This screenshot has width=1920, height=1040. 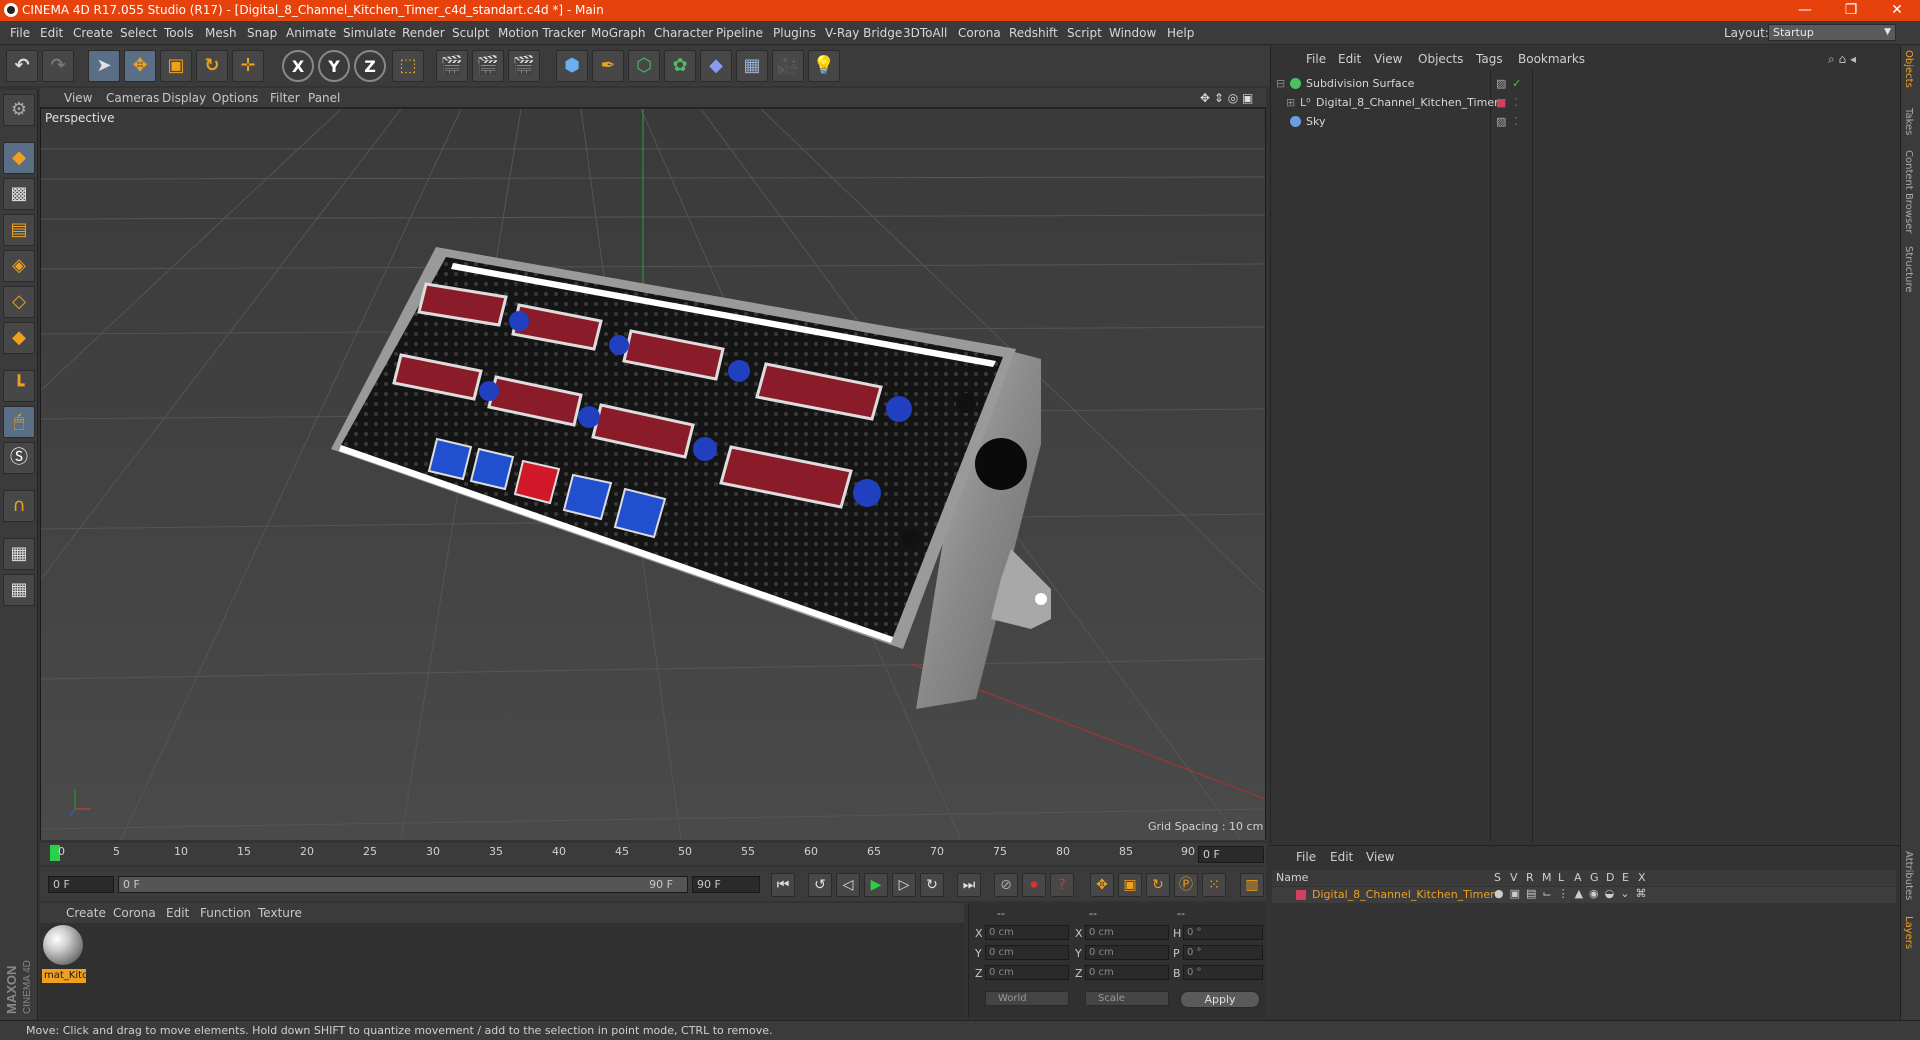 I want to click on auto-key-button: ⏺, so click(x=1034, y=885).